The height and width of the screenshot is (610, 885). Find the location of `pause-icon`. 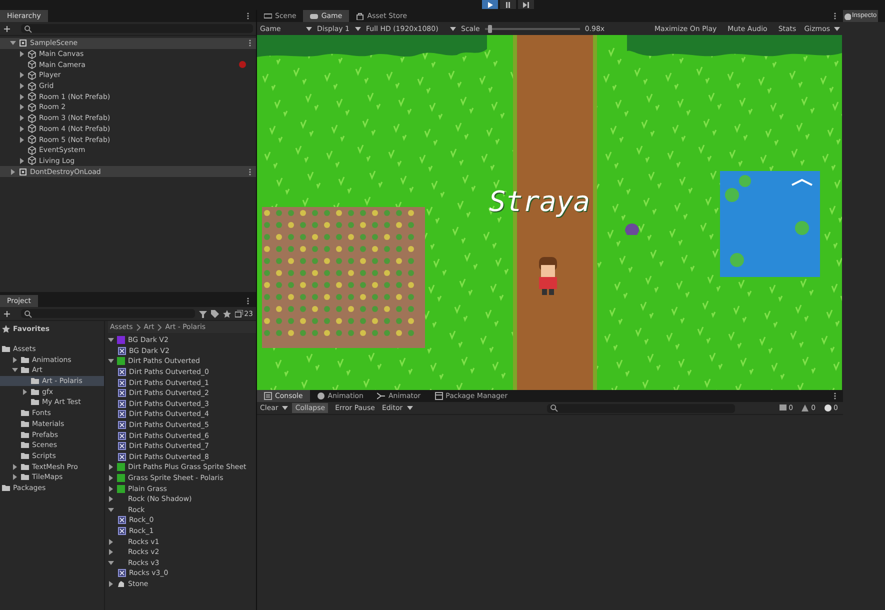

pause-icon is located at coordinates (508, 4).